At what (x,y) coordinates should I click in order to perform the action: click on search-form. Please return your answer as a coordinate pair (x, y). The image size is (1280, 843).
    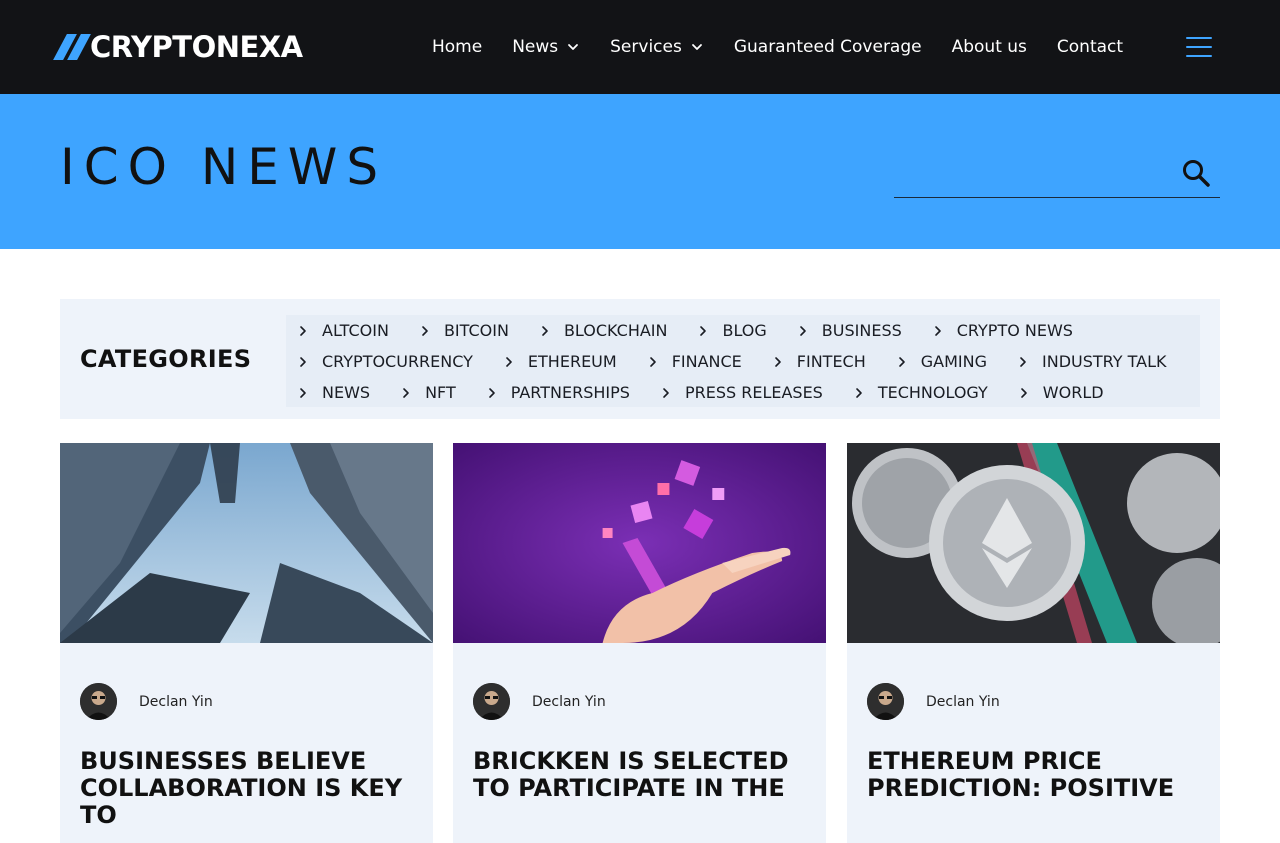
    Looking at the image, I should click on (1057, 173).